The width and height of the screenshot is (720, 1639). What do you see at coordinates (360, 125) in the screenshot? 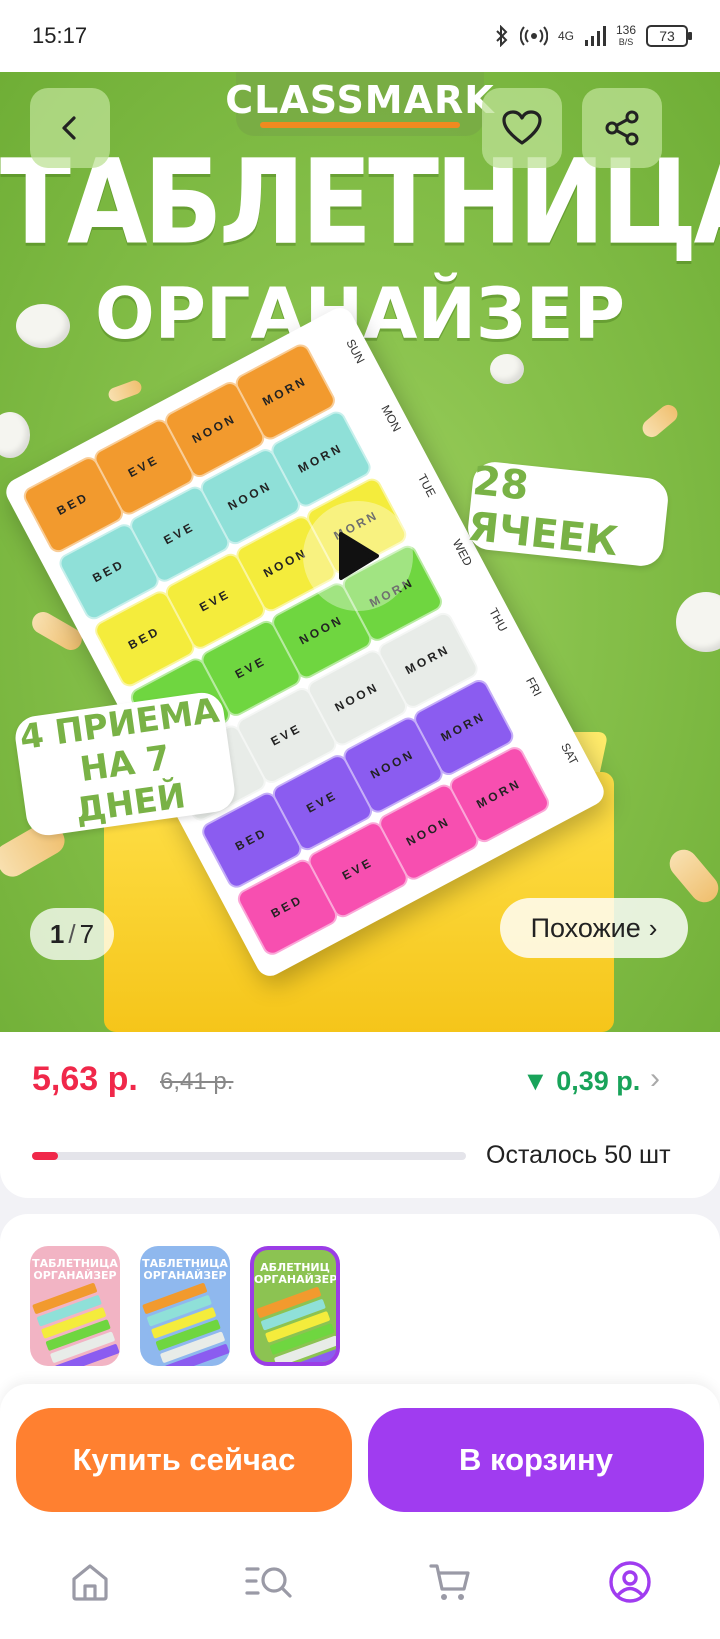
I see `brand-underline` at bounding box center [360, 125].